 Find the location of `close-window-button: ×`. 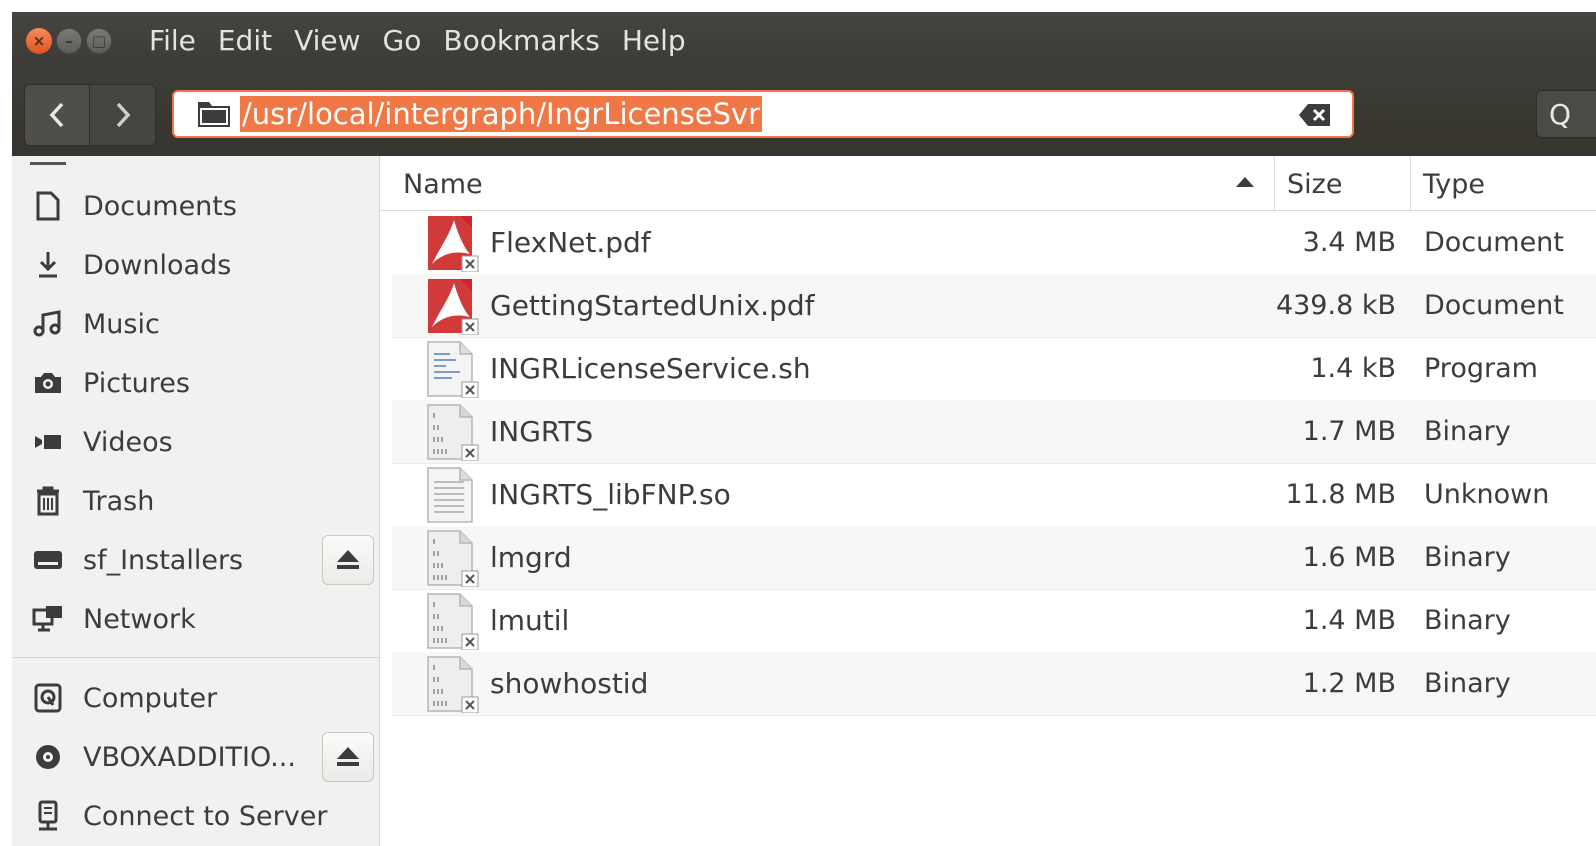

close-window-button: × is located at coordinates (39, 41).